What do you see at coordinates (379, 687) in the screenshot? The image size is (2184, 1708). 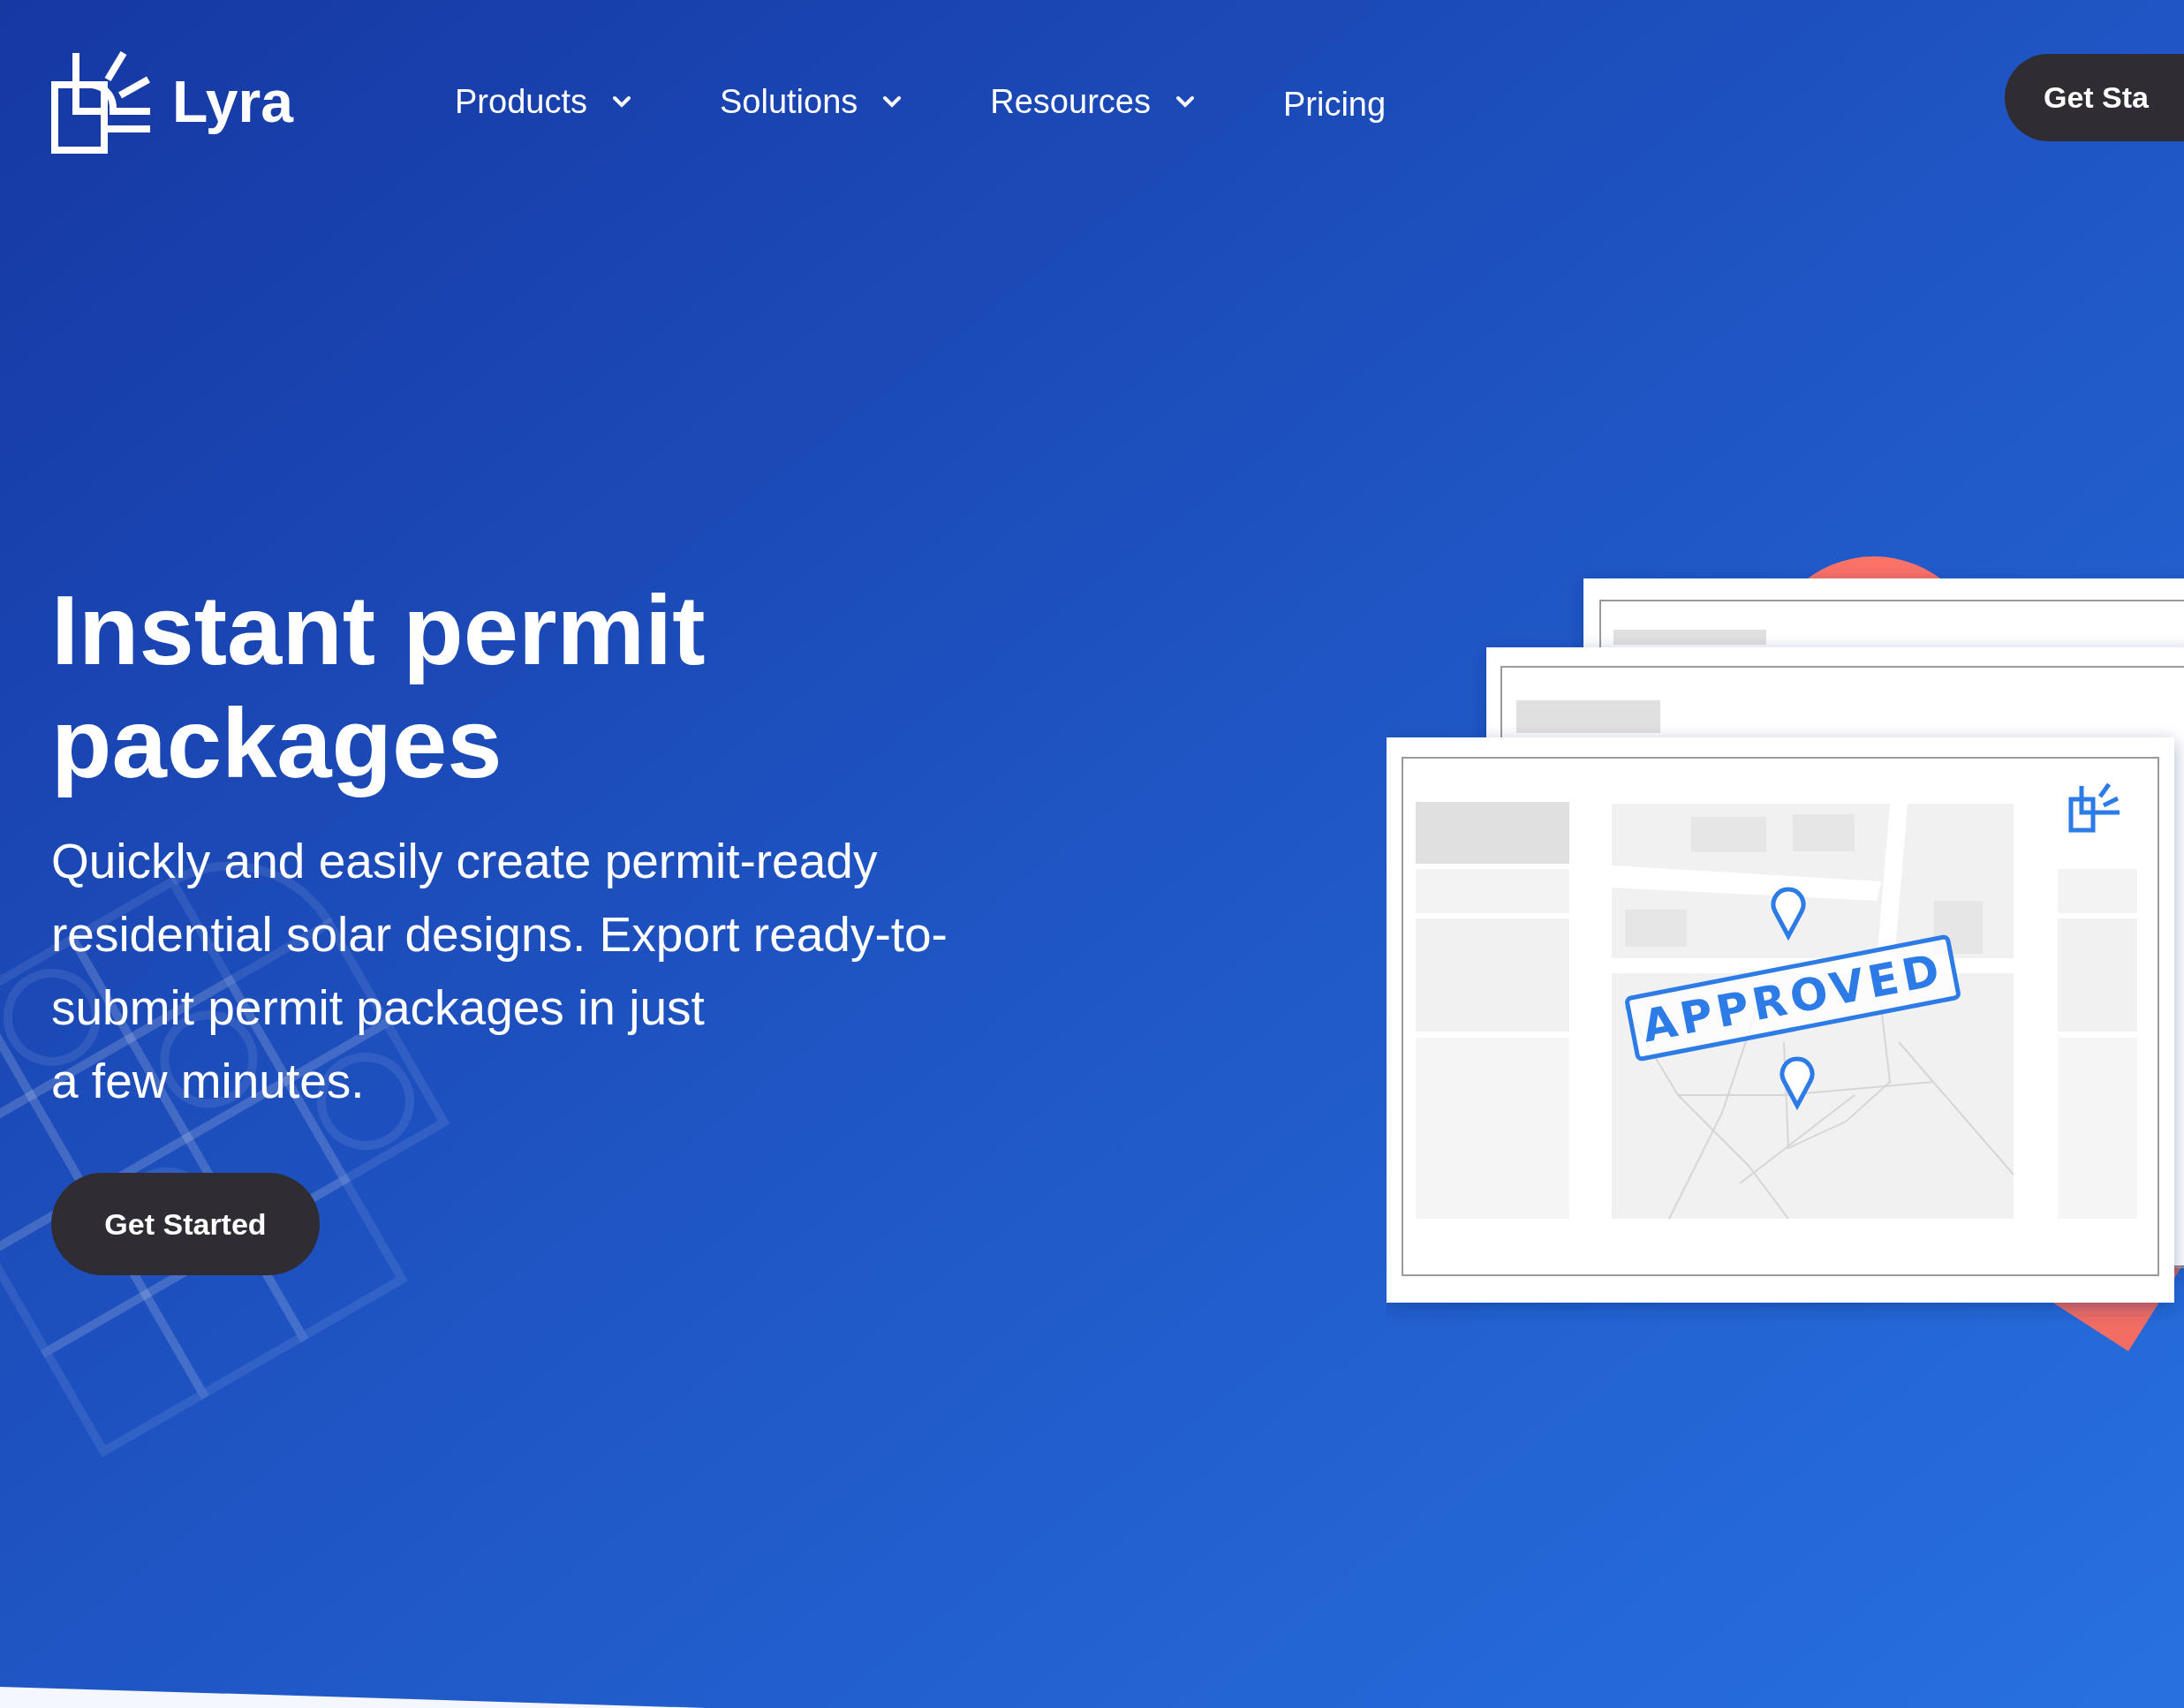 I see `hero-heading: Instant permit packages` at bounding box center [379, 687].